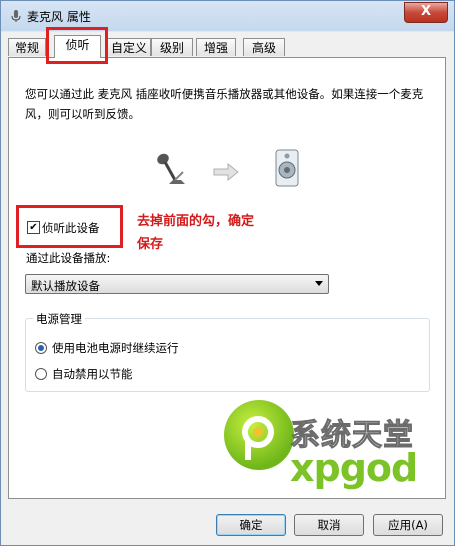 The height and width of the screenshot is (546, 455). Describe the element at coordinates (69, 226) in the screenshot. I see `highlight-checkbox-box` at that location.